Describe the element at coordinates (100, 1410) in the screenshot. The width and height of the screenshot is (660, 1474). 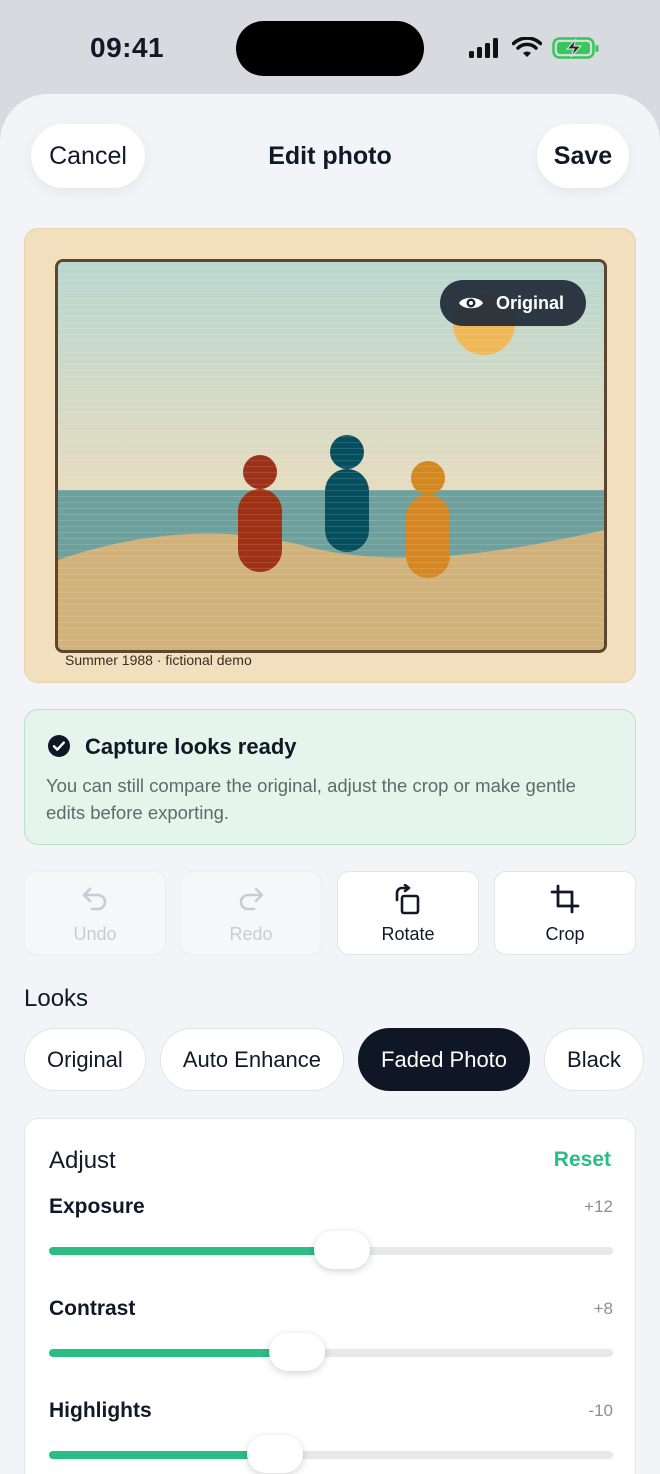
I see `highlights-label: Highlights` at that location.